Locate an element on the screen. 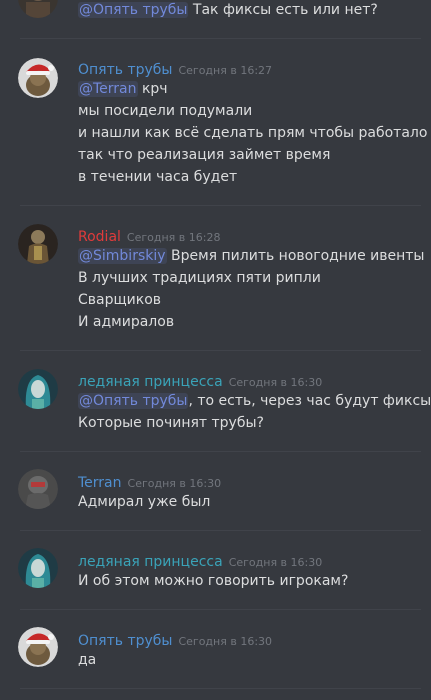  message-line: @Terran крч is located at coordinates (123, 89).